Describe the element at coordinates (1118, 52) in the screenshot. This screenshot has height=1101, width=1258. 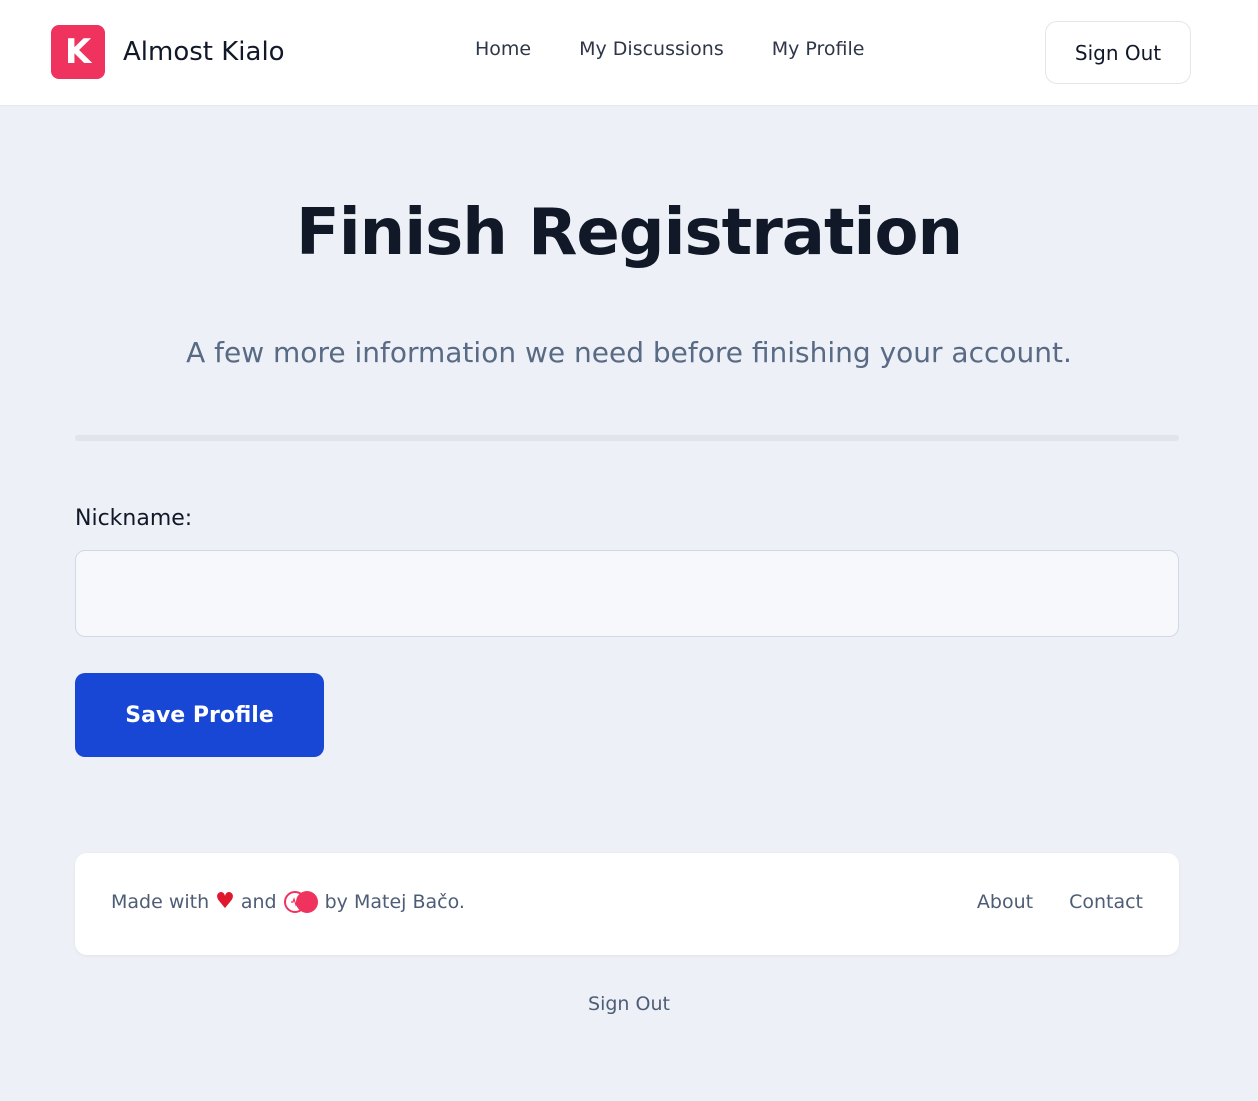
I see `sign-out-button: Sign Out` at that location.